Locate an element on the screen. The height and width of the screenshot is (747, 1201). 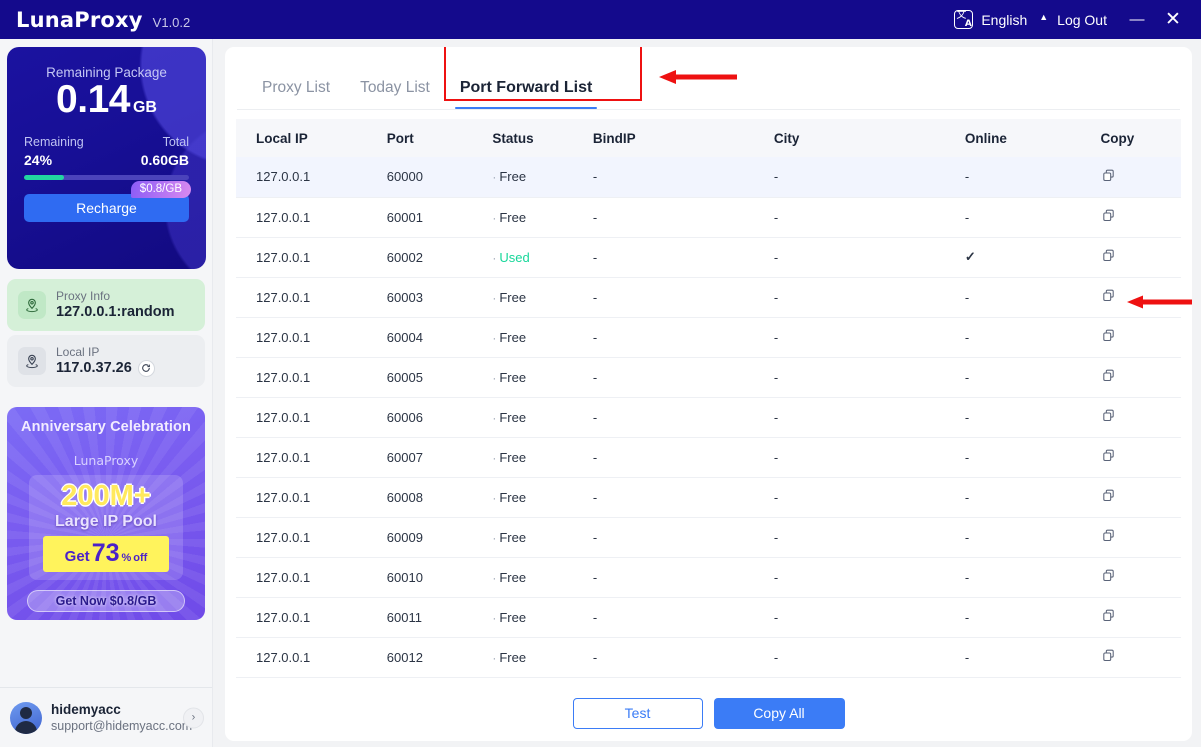
tab-bar: Proxy List Today List Port Forward List is located at coordinates (708, 78).